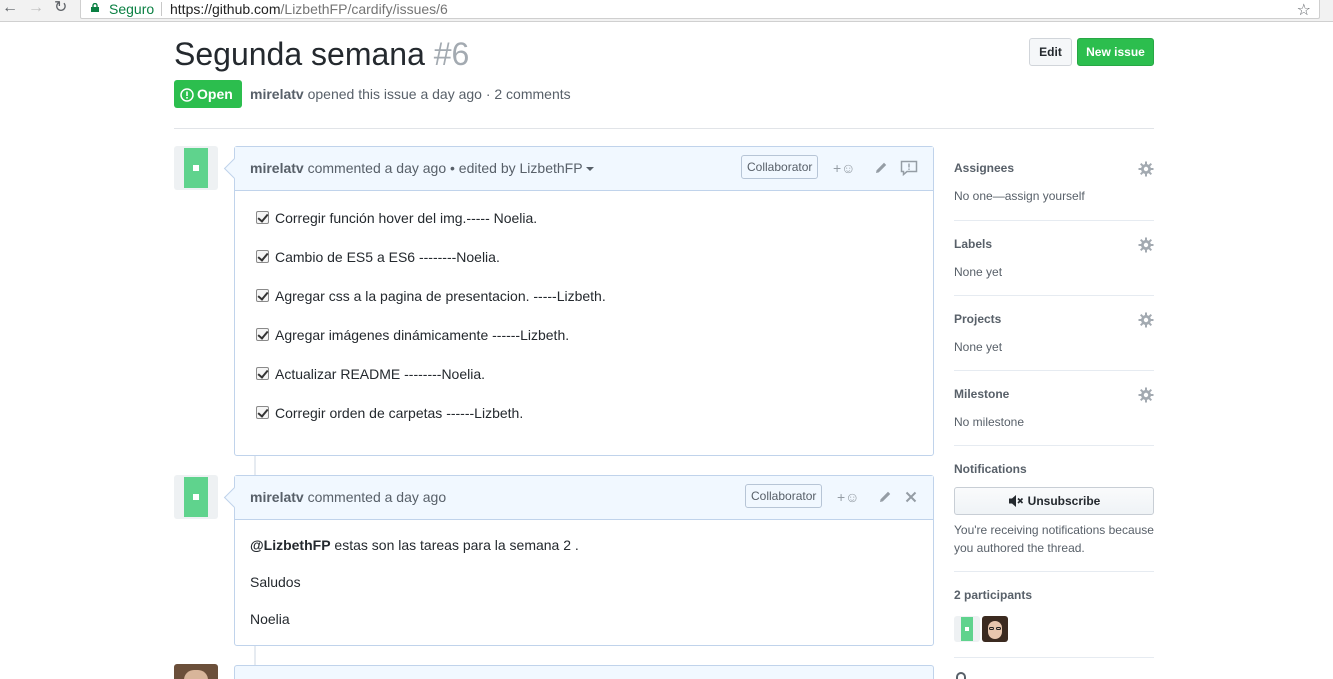  What do you see at coordinates (1054, 182) in the screenshot?
I see `sidebar-assignees: Assignees No one—assign yourself` at bounding box center [1054, 182].